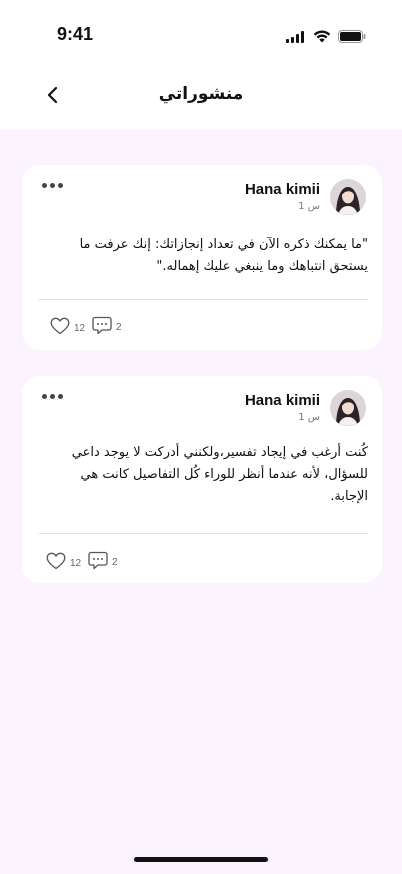 The height and width of the screenshot is (874, 402). What do you see at coordinates (201, 36) in the screenshot?
I see `status-bar: 9:41` at bounding box center [201, 36].